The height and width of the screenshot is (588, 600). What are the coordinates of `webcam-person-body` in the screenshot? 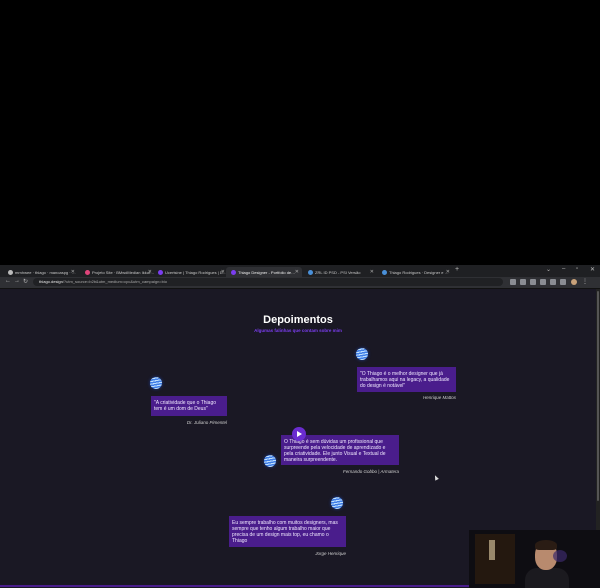 It's located at (547, 578).